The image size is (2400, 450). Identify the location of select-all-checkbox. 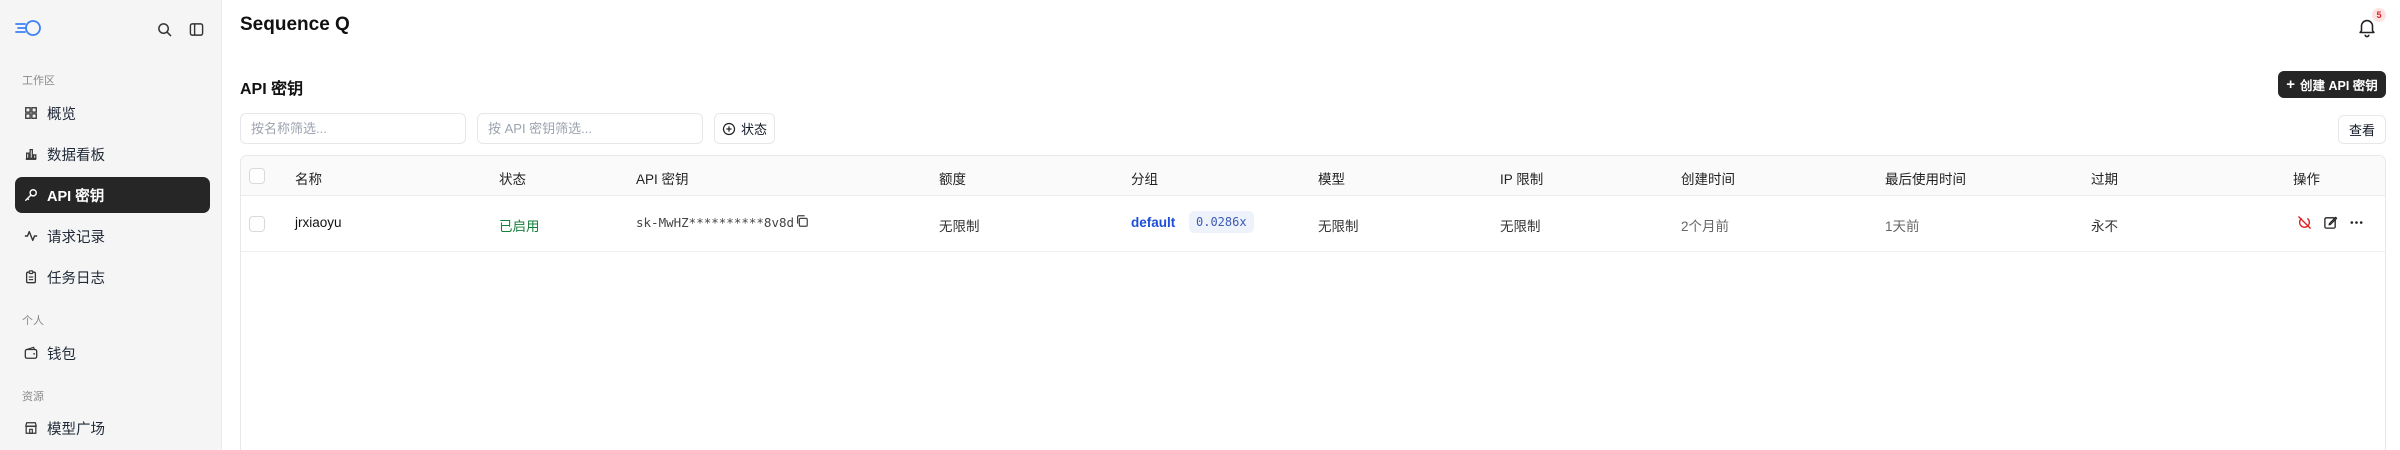
(257, 176).